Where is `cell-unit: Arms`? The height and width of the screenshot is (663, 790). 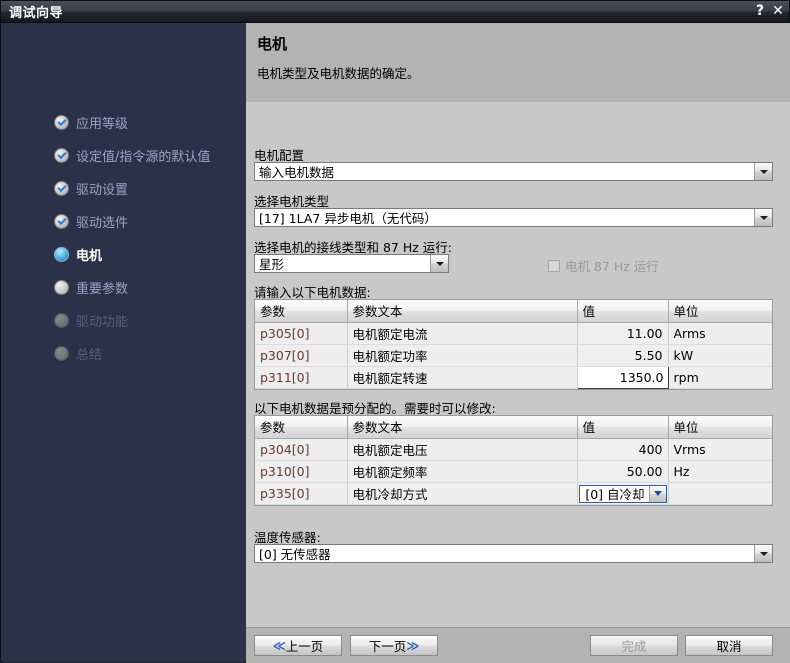
cell-unit: Arms is located at coordinates (720, 333).